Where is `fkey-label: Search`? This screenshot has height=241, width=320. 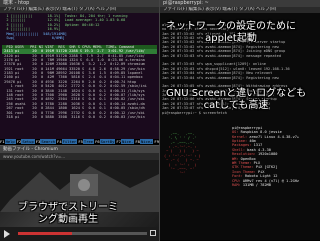
fkey-label: Search is located at coordinates (48, 141).